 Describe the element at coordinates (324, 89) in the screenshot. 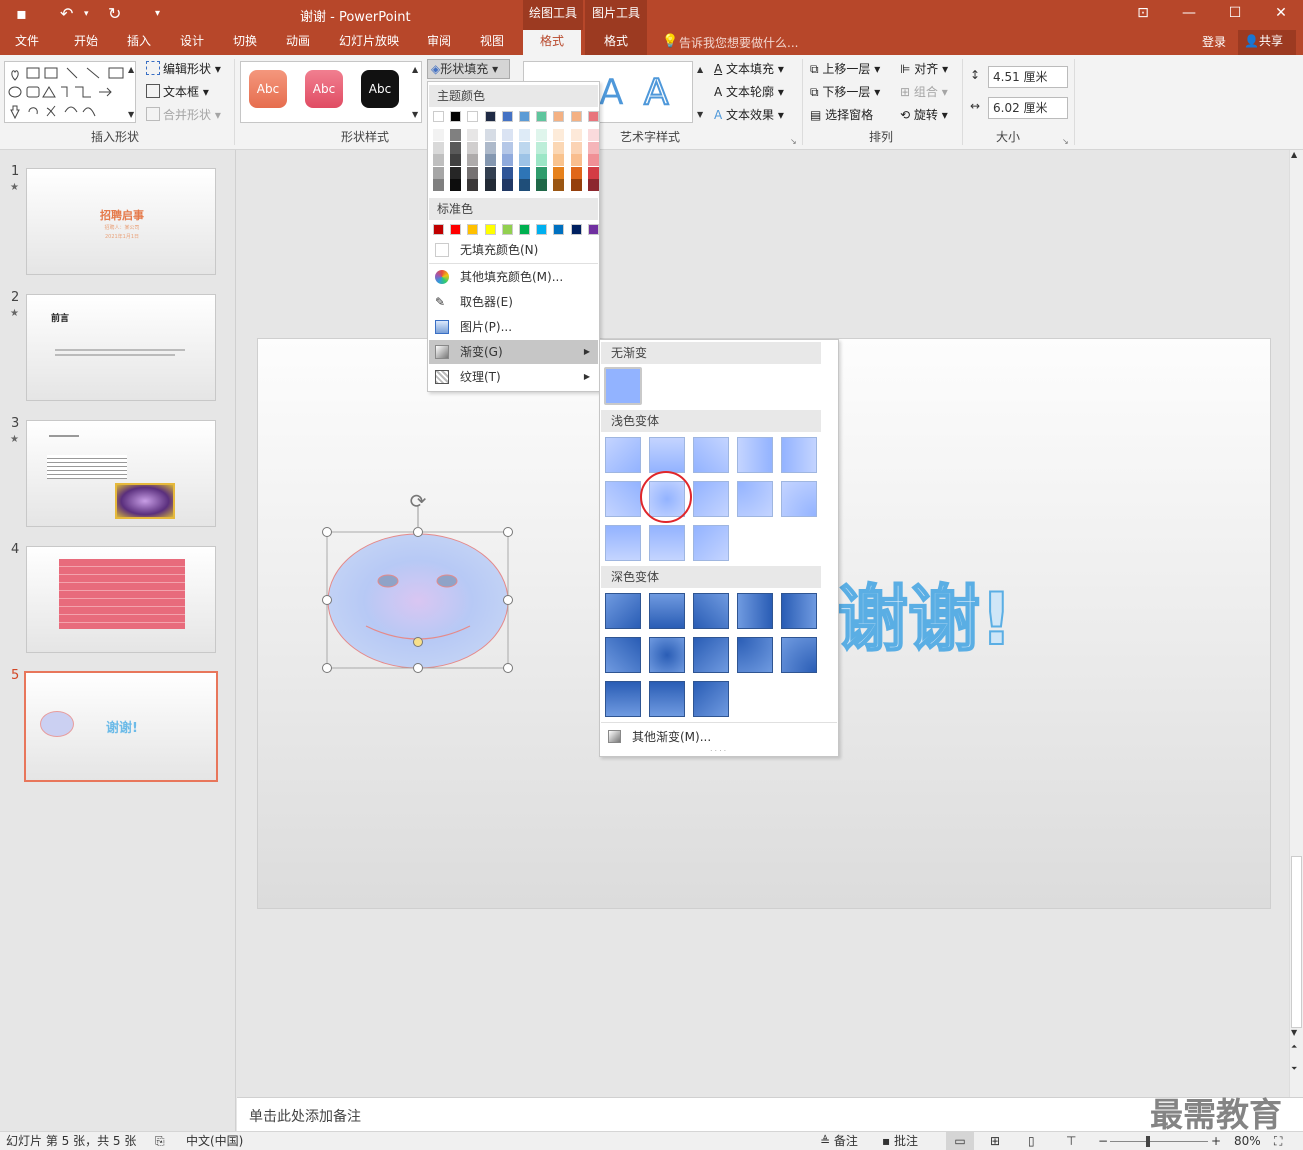

I see `shape-style-pink: Abc` at that location.